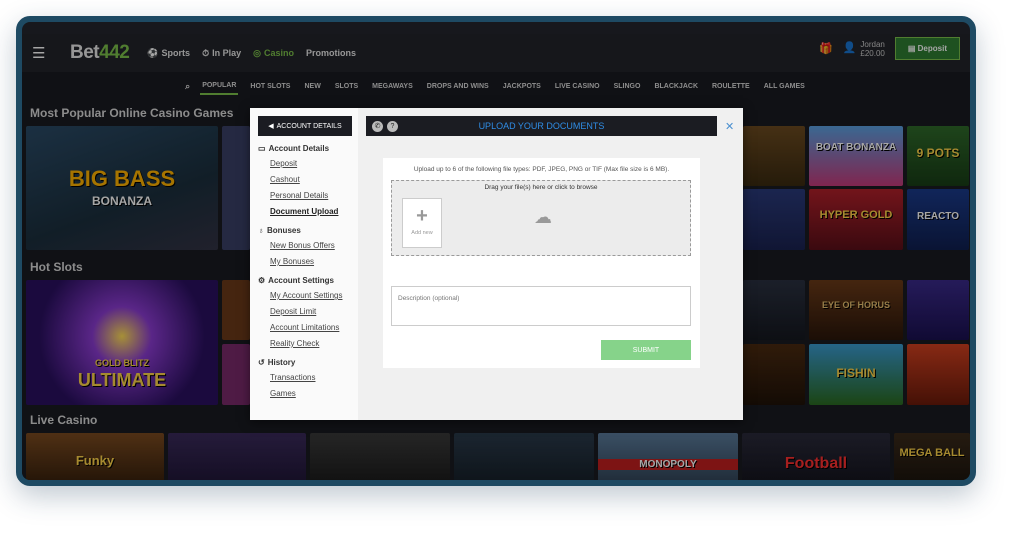 This screenshot has width=1024, height=534. What do you see at coordinates (422, 216) in the screenshot?
I see `plus-icon: +` at bounding box center [422, 216].